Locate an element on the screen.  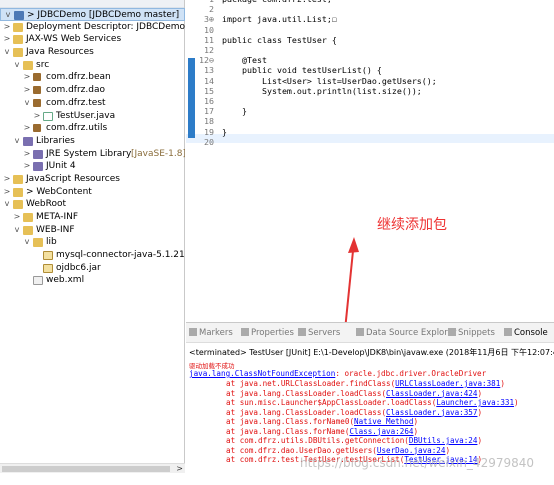
line-number: 13 is located at coordinates (209, 70).